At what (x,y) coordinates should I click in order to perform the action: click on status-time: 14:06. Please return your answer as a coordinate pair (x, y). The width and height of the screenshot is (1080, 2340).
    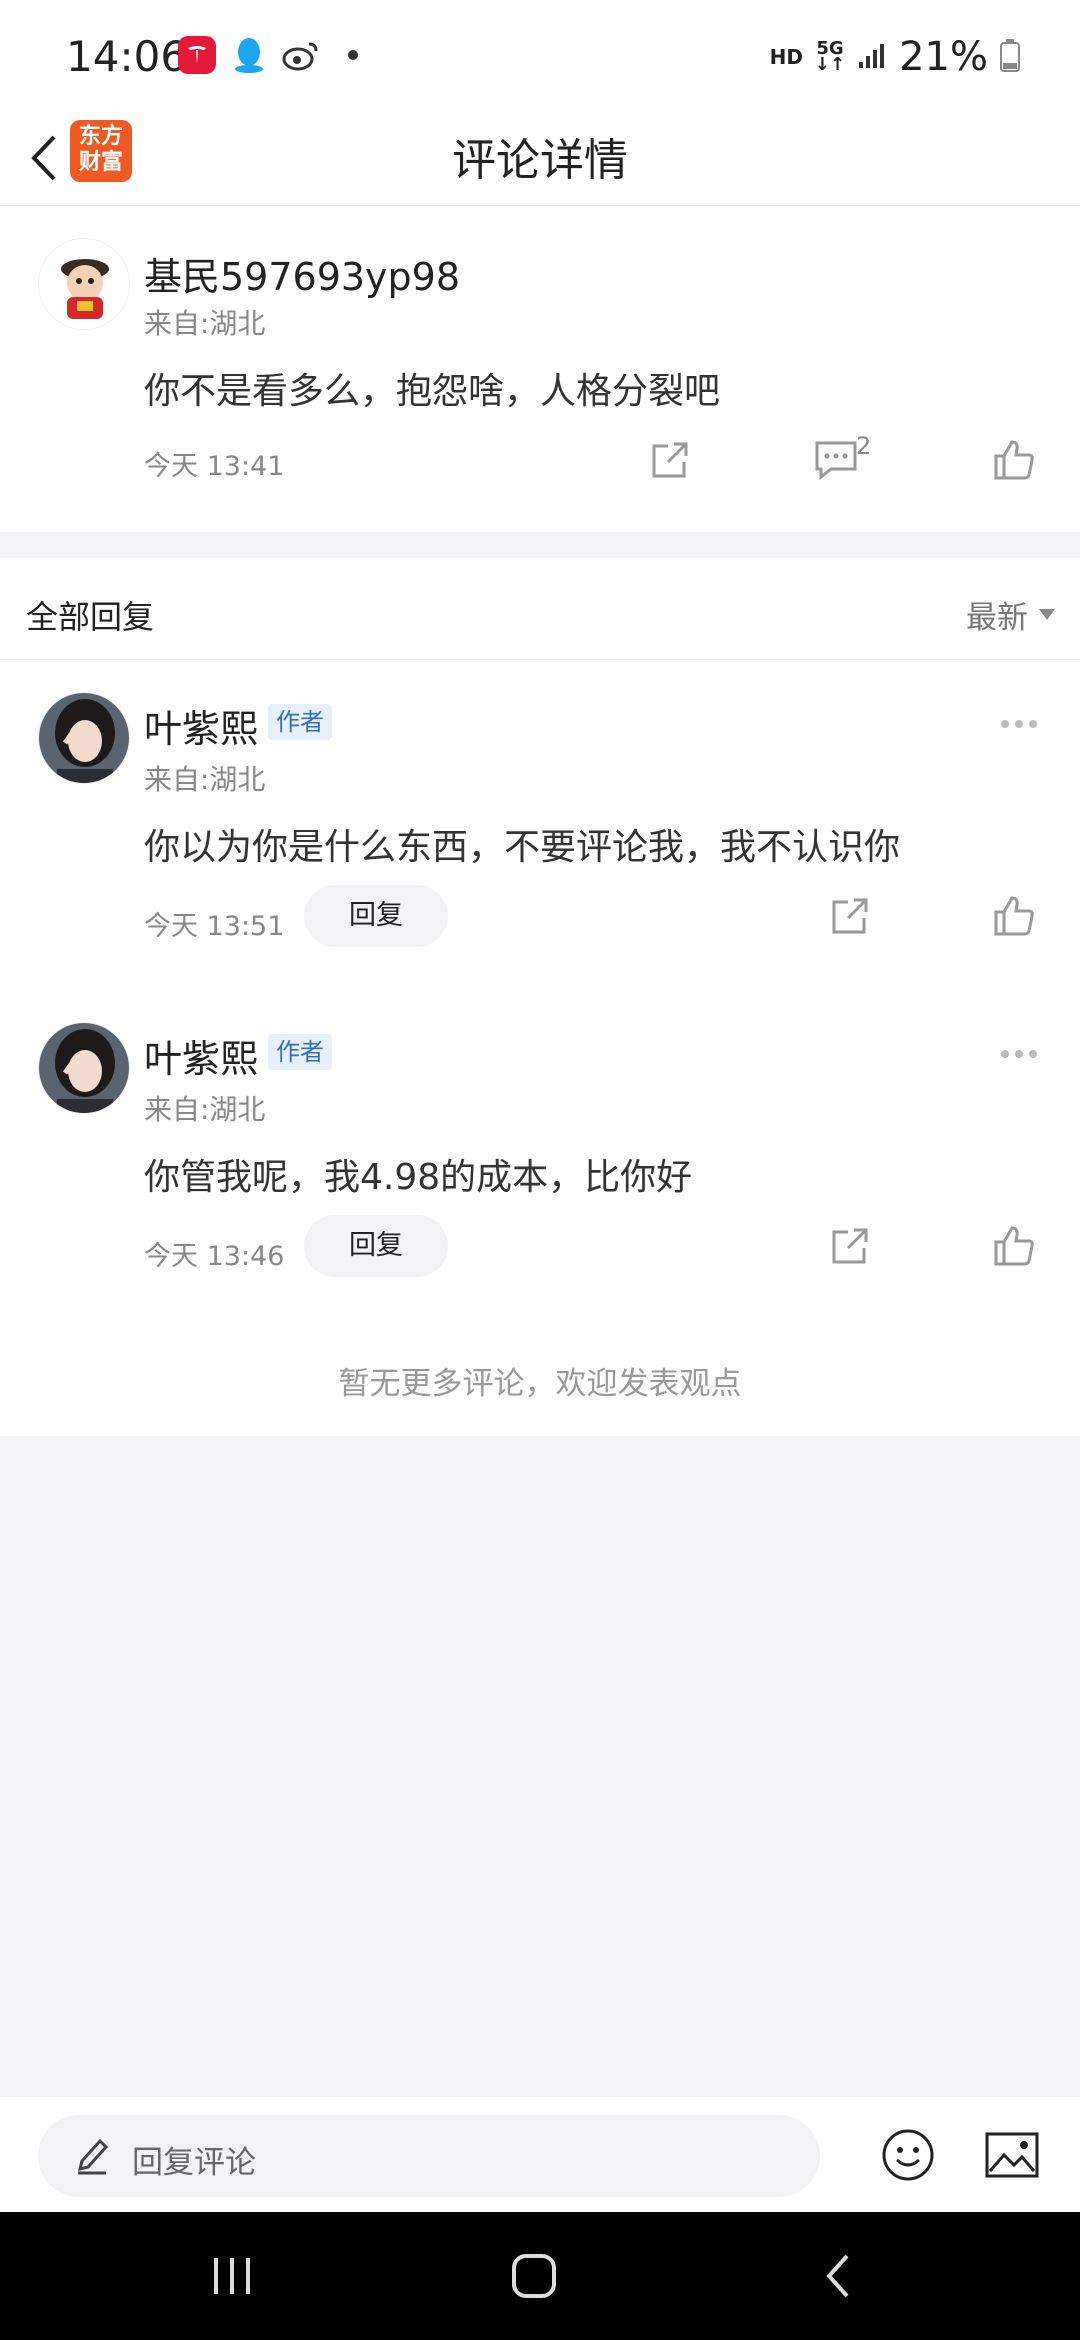
    Looking at the image, I should click on (127, 56).